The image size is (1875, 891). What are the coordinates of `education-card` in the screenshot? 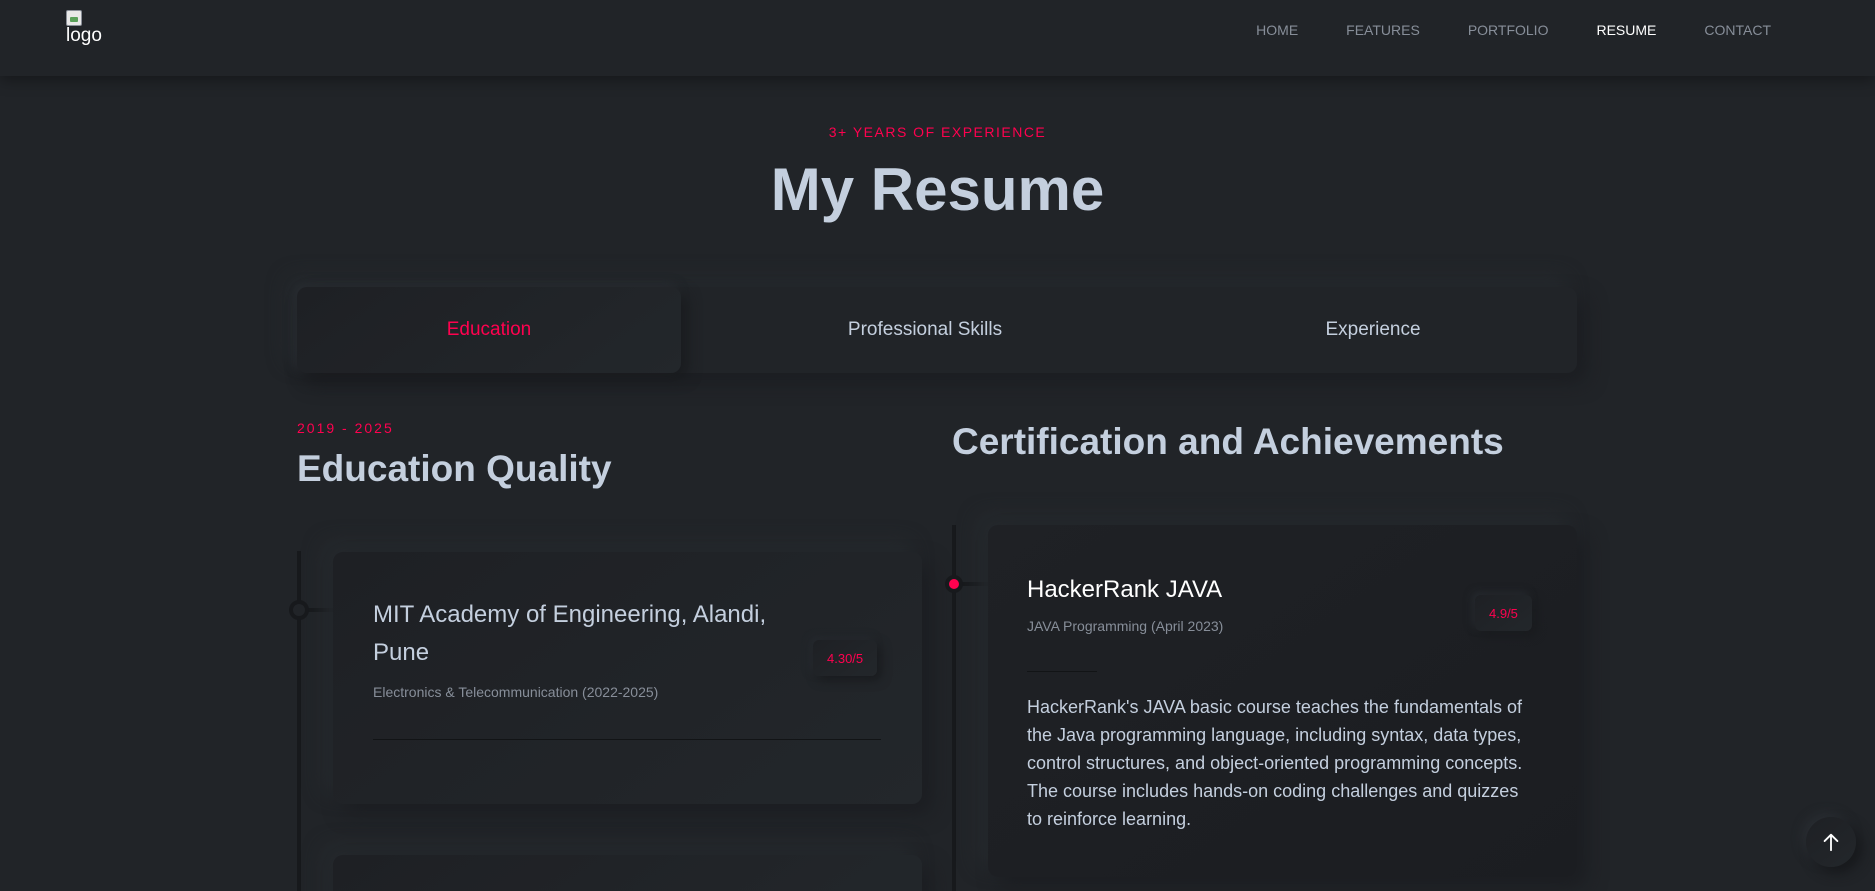 It's located at (627, 873).